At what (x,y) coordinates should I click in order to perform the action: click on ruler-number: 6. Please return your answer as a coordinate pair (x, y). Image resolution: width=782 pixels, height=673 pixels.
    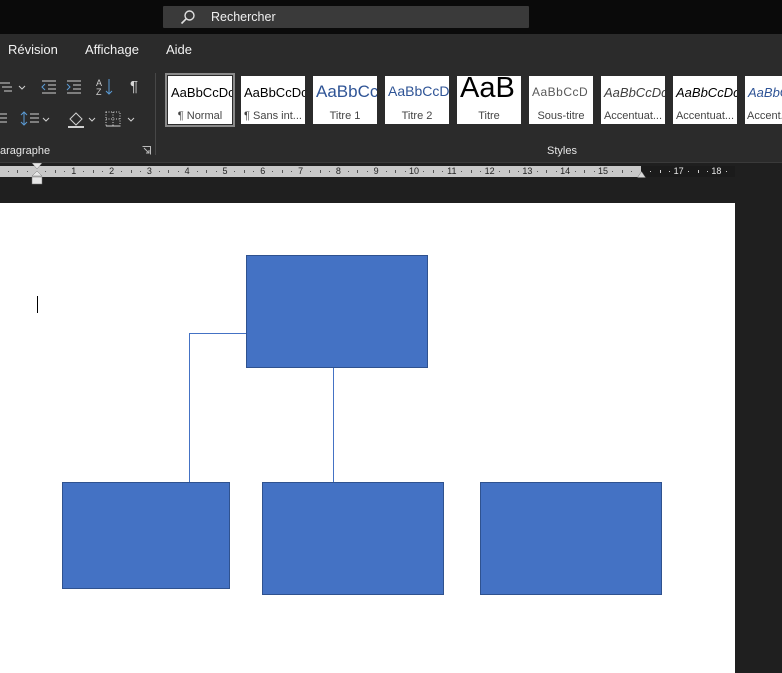
    Looking at the image, I should click on (263, 171).